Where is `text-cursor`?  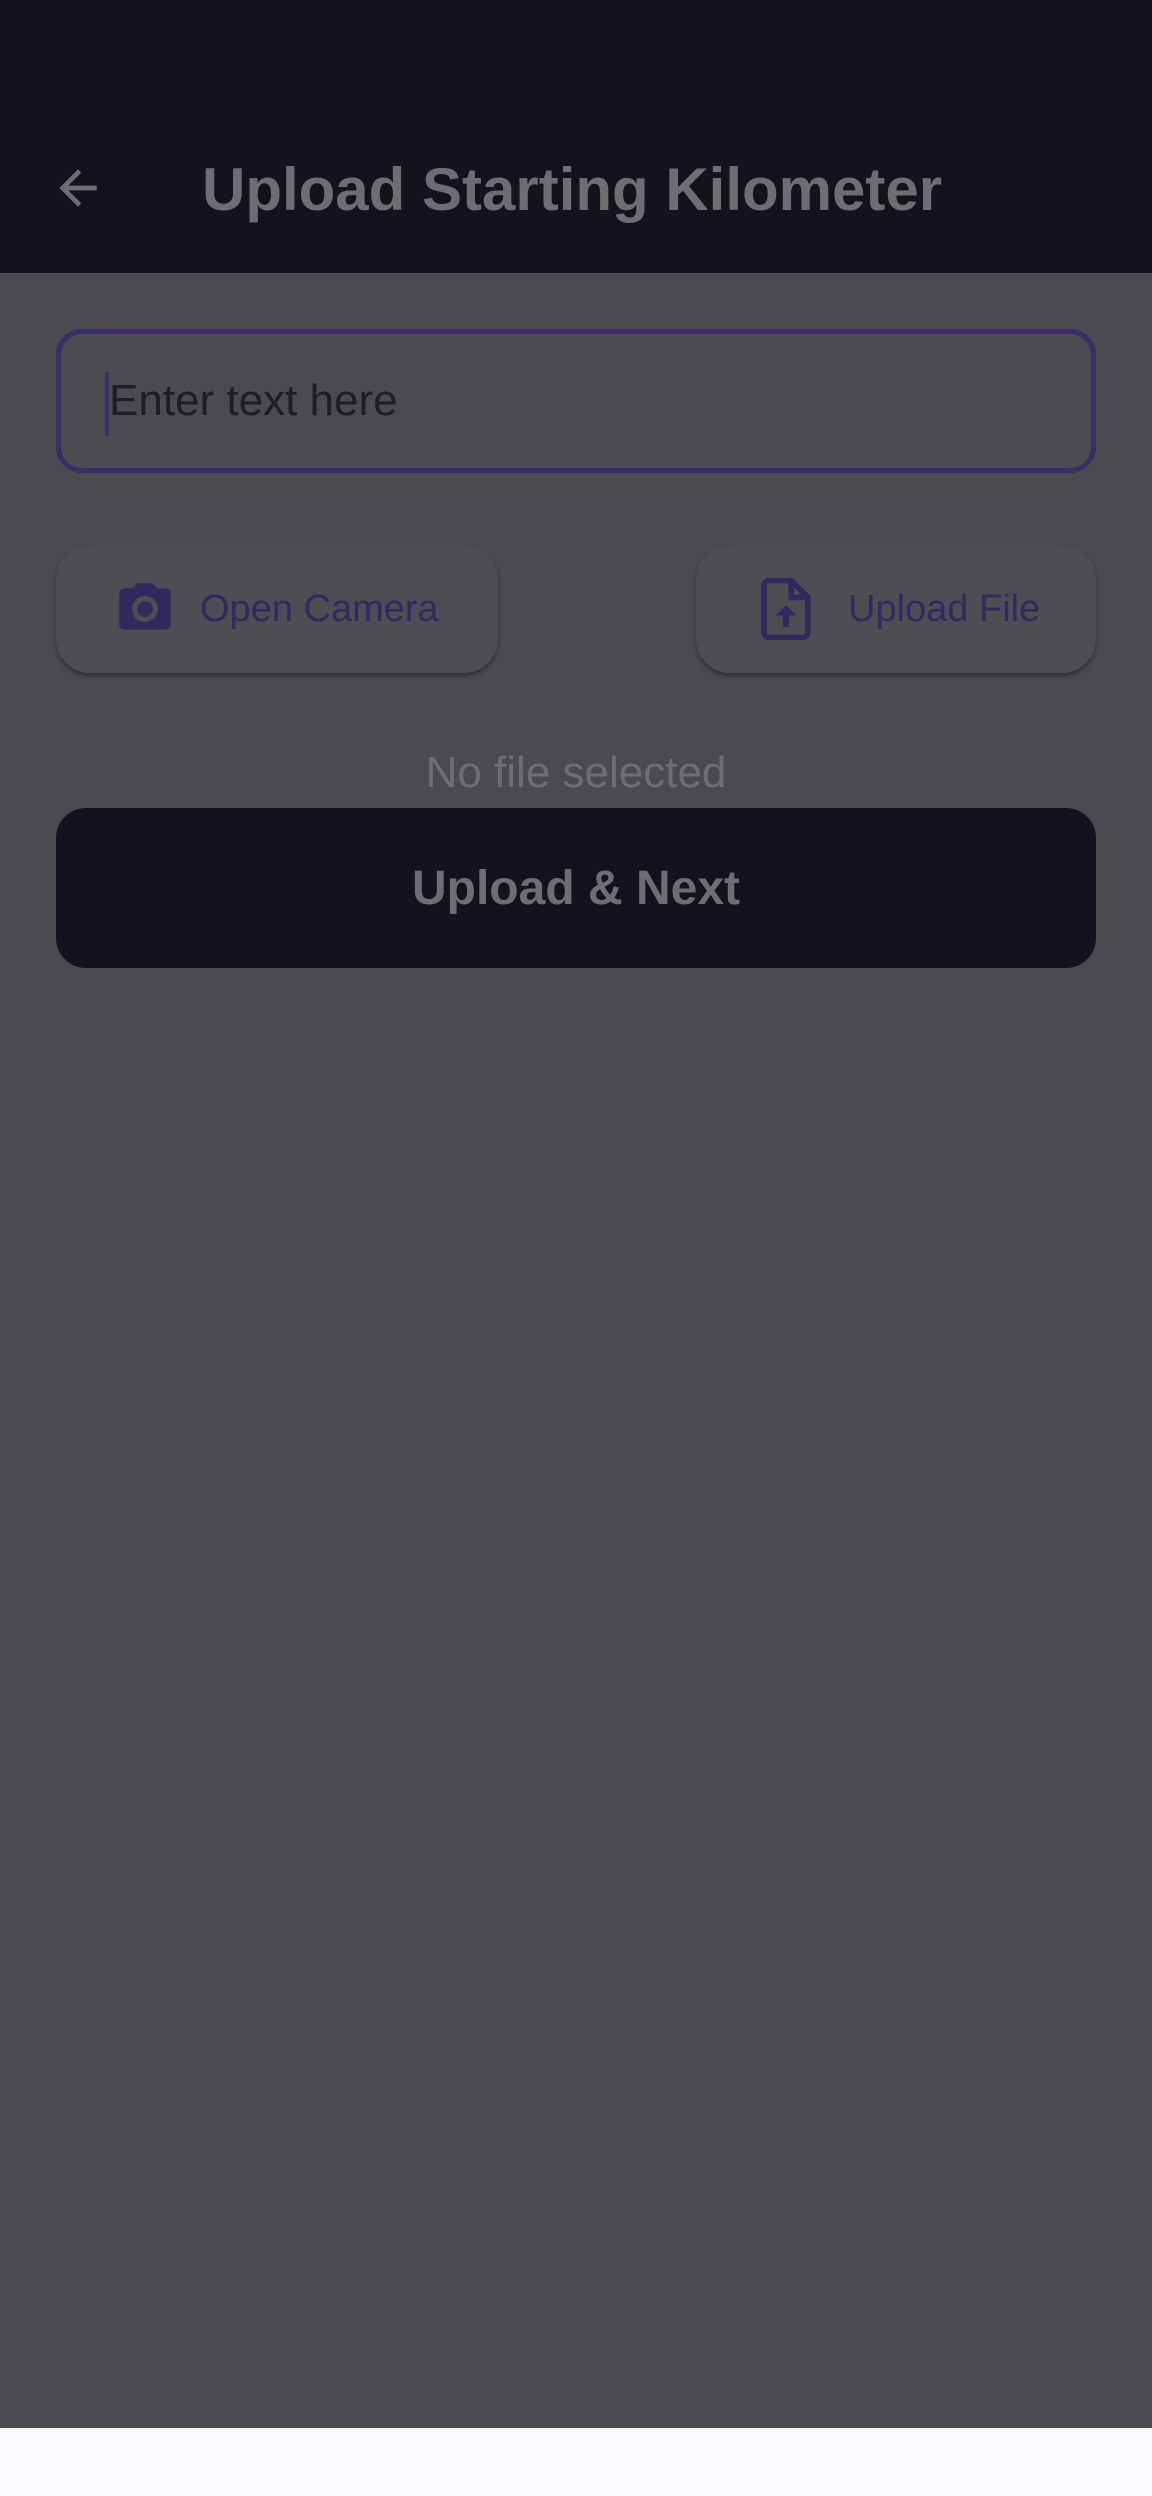 text-cursor is located at coordinates (107, 404).